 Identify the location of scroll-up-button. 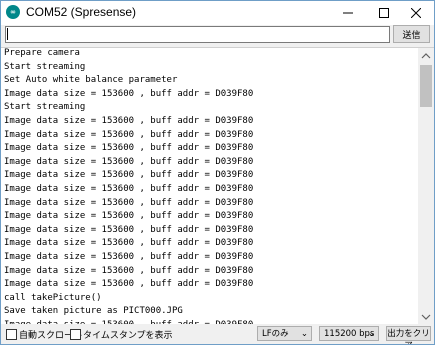
(426, 56).